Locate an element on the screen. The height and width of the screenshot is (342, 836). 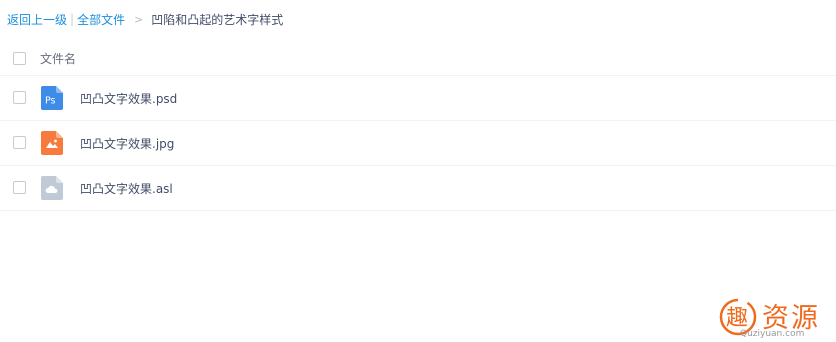
file-name: 凹凸文字效果.psd is located at coordinates (128, 98).